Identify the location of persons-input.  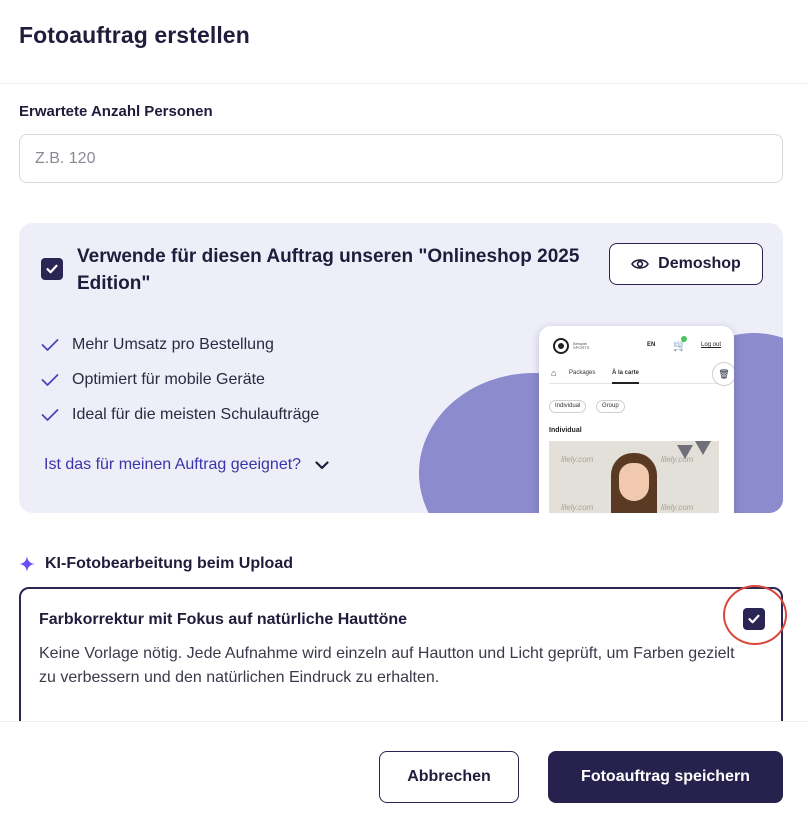
(401, 158).